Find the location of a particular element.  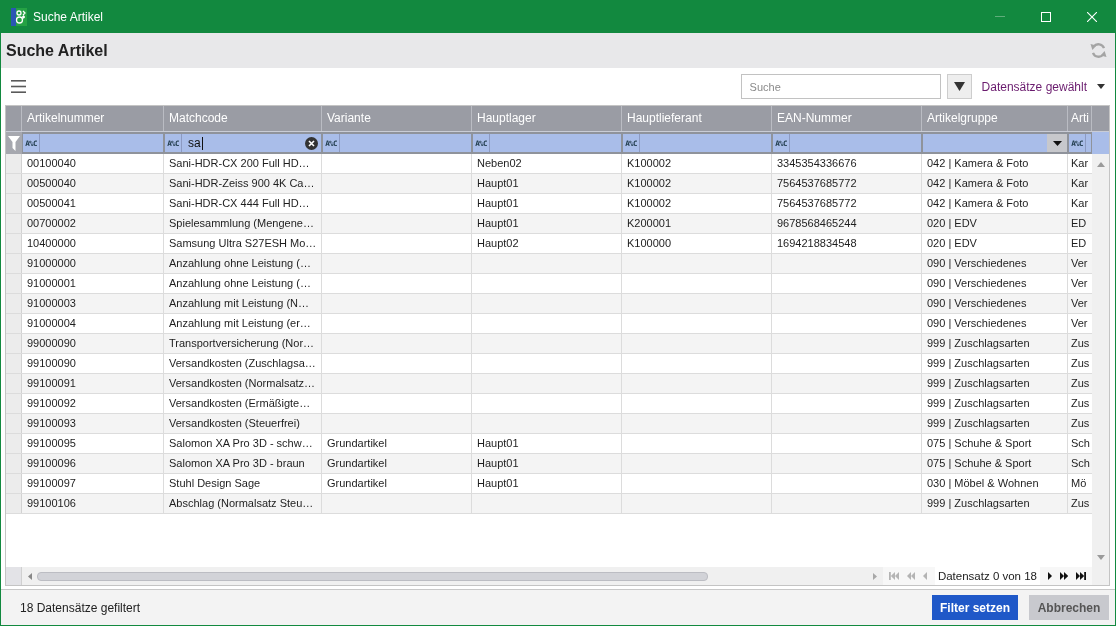

table-row: 99100091 Versandkosten (Normalsatz… 999 | Zuschlagsarten Zus is located at coordinates (549, 384).